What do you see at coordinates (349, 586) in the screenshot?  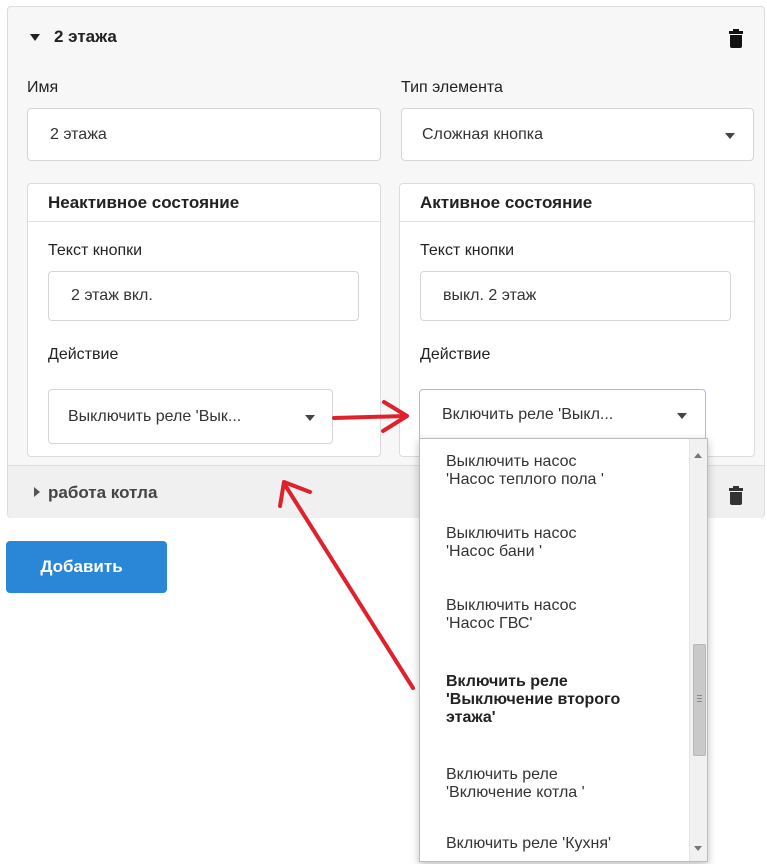 I see `arrow-up-annotation` at bounding box center [349, 586].